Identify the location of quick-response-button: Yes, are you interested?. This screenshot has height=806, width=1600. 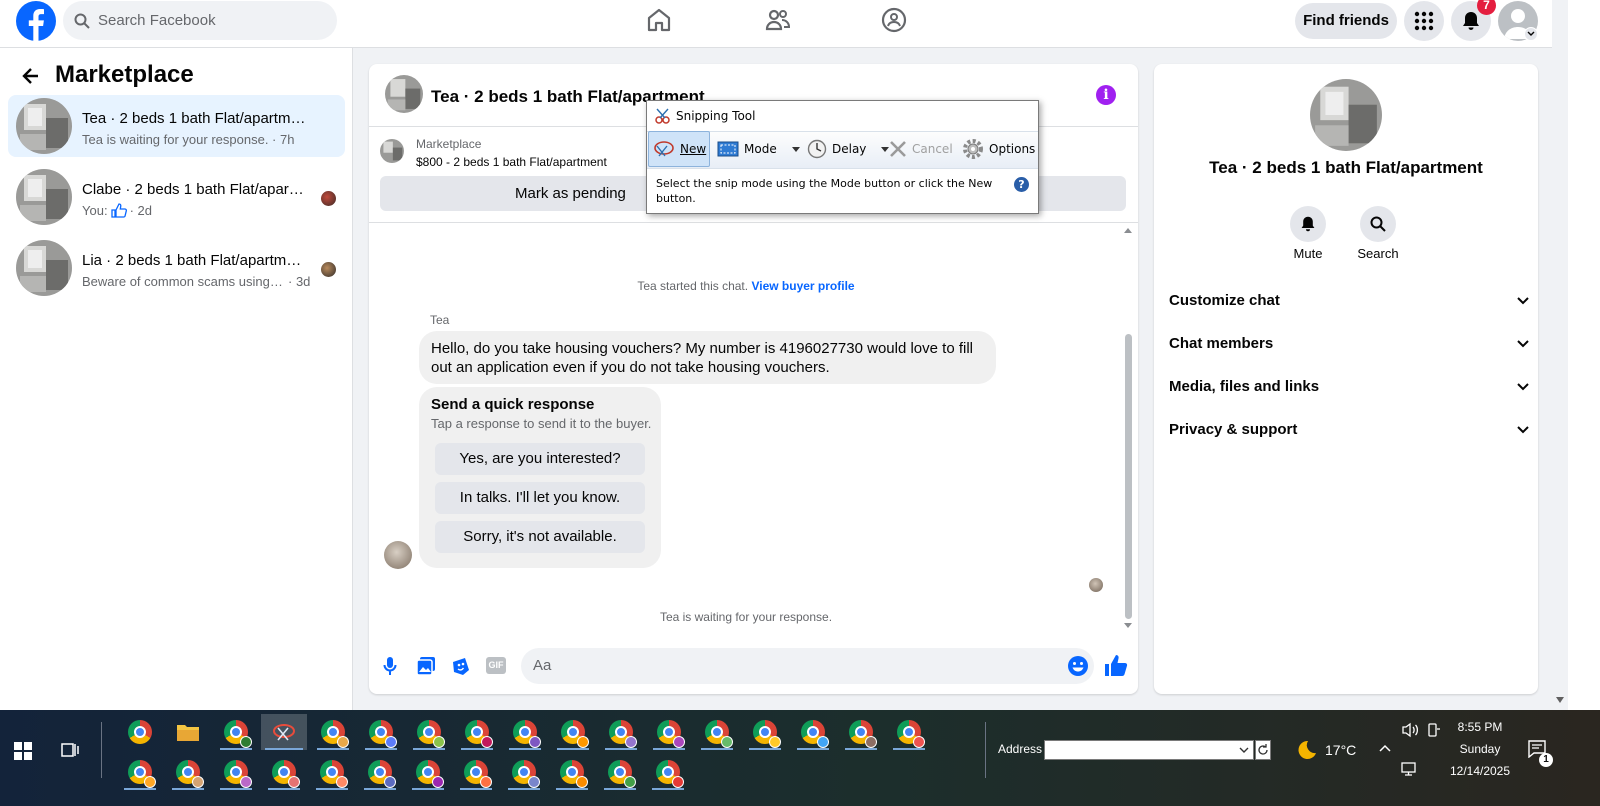
(540, 459).